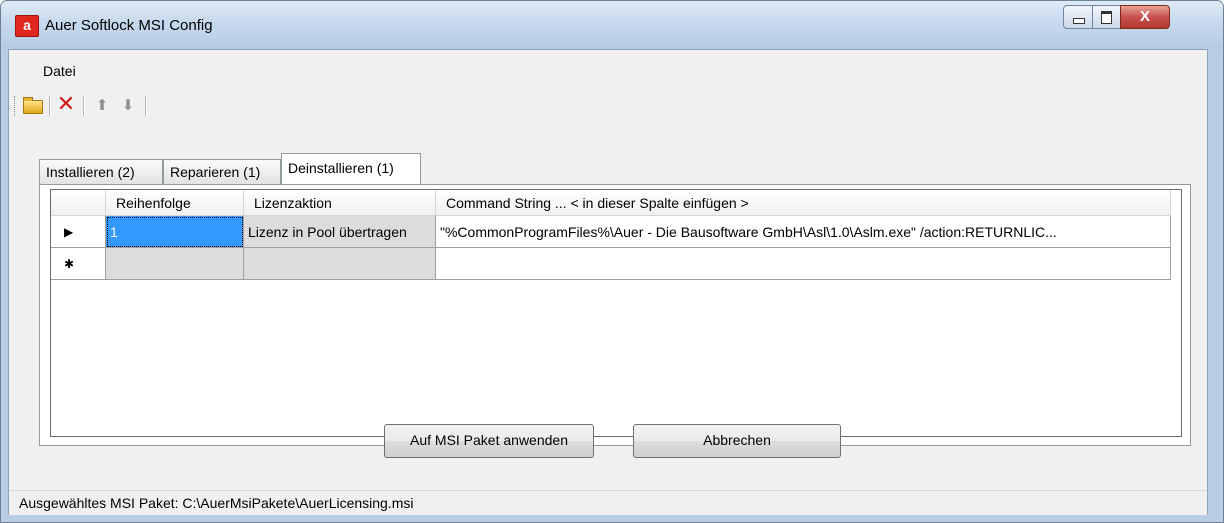  I want to click on table-row-new: ✱, so click(611, 263).